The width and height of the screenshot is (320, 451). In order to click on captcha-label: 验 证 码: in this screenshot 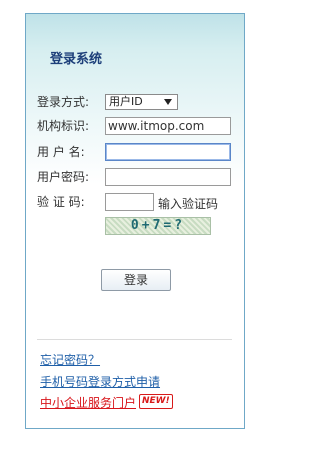, I will do `click(61, 202)`.